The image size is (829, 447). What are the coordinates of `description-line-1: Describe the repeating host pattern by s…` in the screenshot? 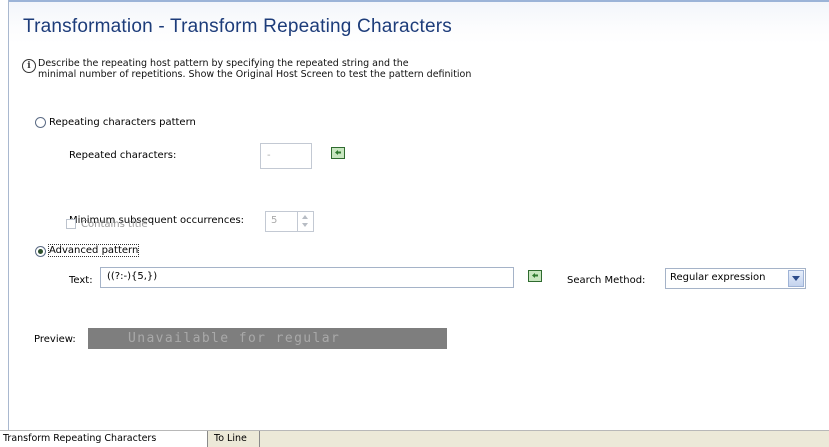 It's located at (223, 63).